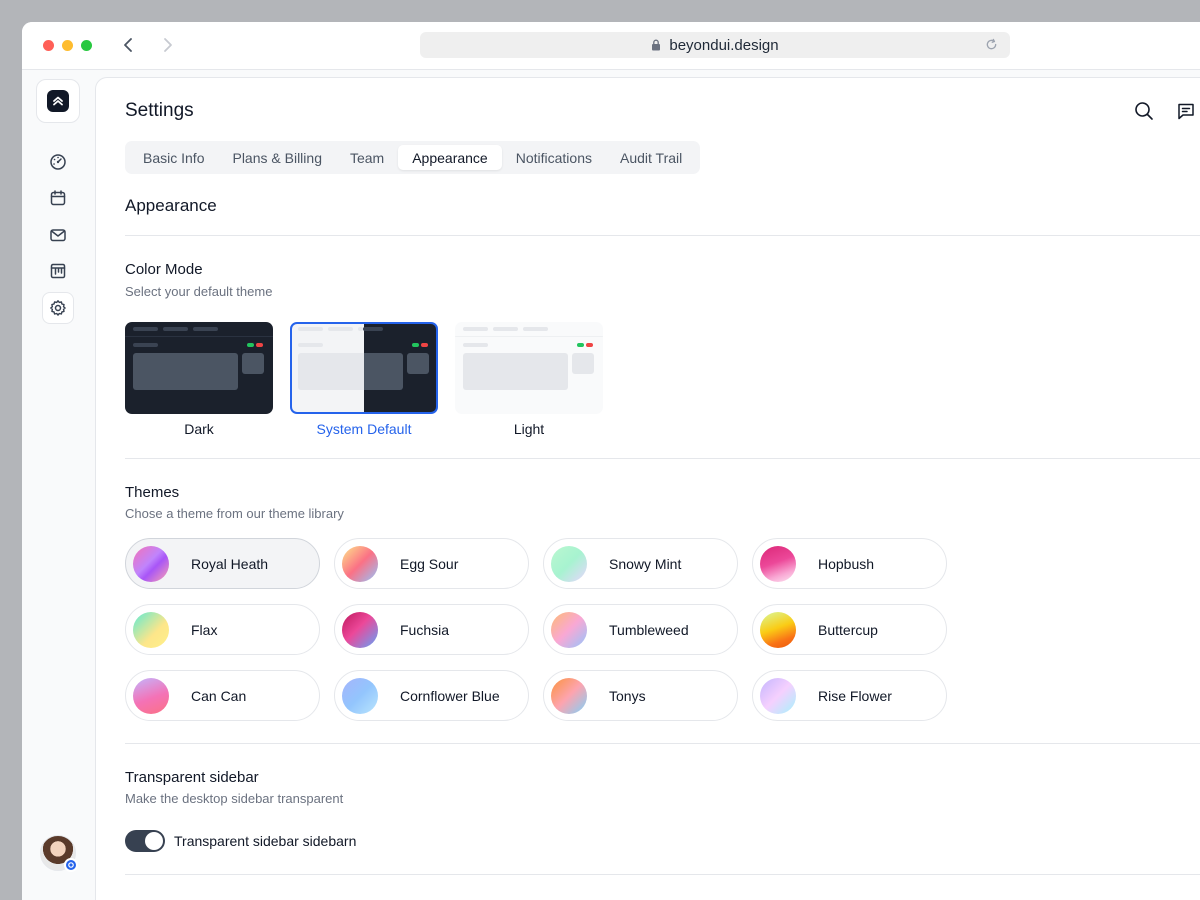  I want to click on chat-icon, so click(1186, 111).